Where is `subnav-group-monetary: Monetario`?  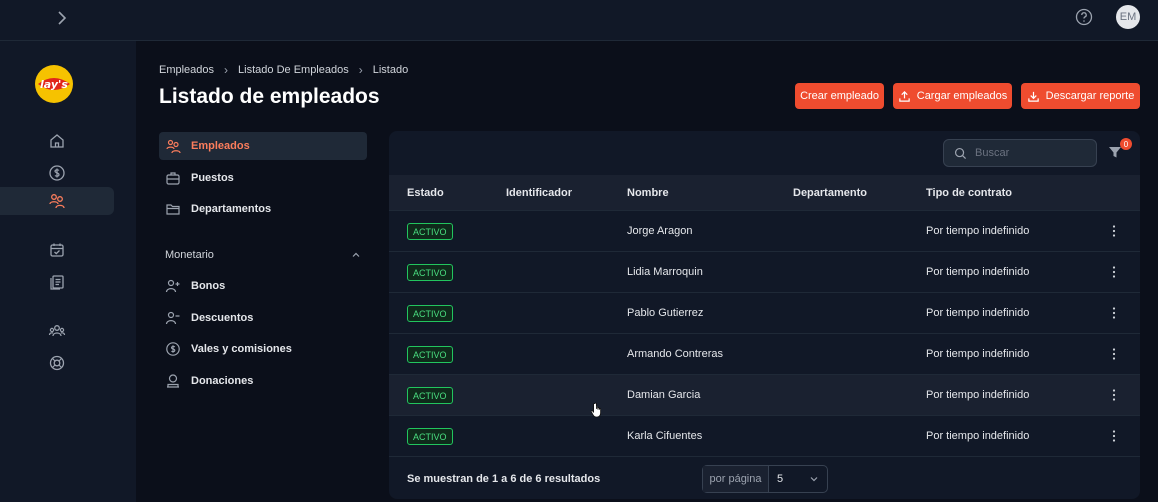
subnav-group-monetary: Monetario is located at coordinates (263, 255).